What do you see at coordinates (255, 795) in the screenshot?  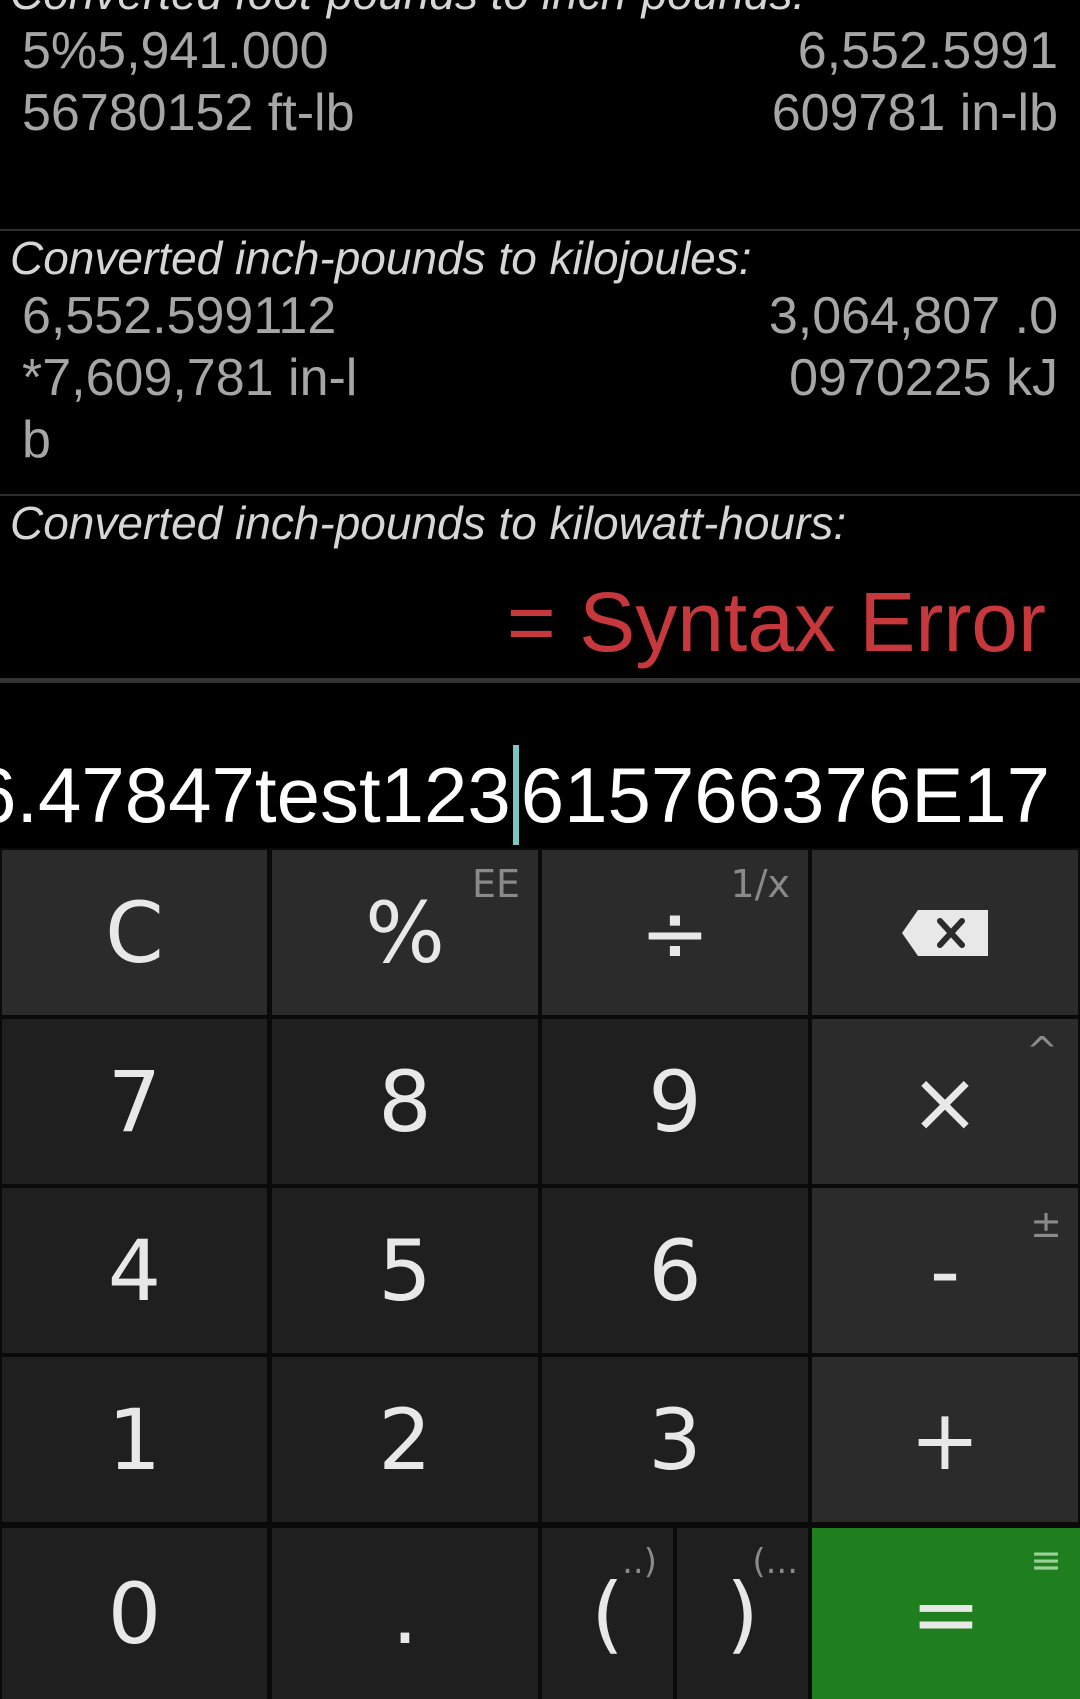 I see `expression-before-cursor: 36.47847test123` at bounding box center [255, 795].